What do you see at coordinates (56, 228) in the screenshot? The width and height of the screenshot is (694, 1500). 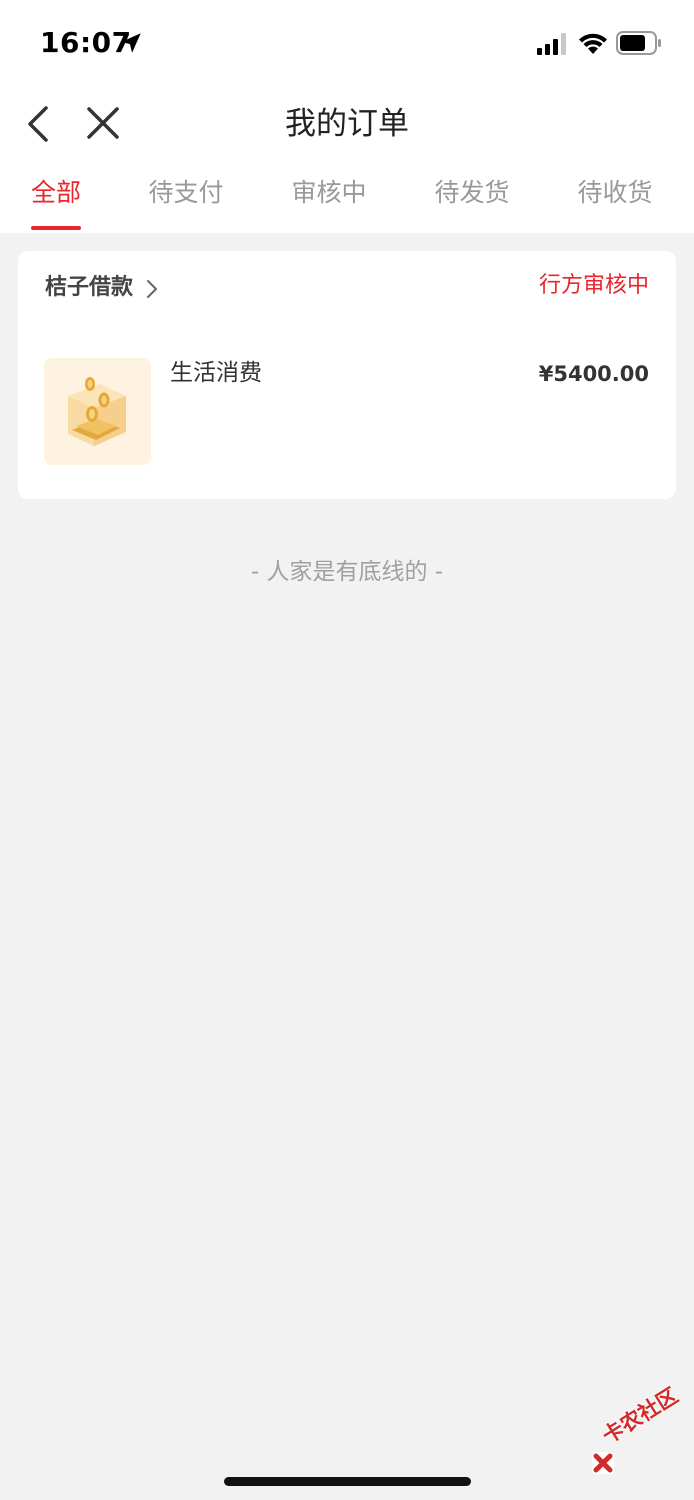 I see `active-tab-indicator` at bounding box center [56, 228].